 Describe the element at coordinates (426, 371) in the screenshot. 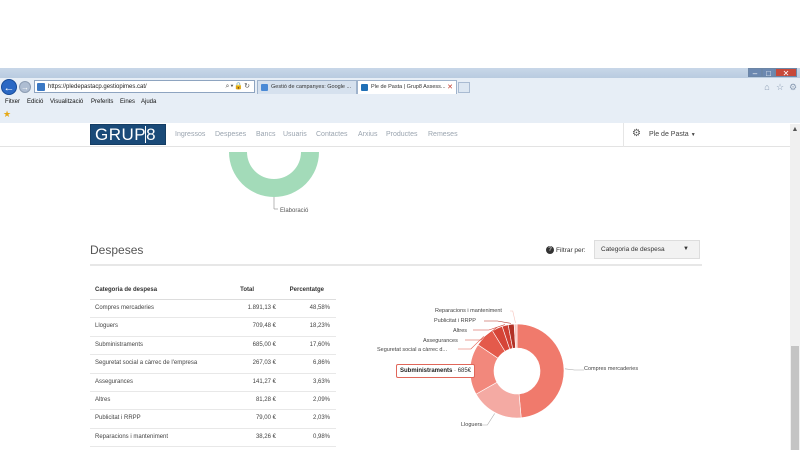

I see `tooltip-label: Subministraments` at that location.